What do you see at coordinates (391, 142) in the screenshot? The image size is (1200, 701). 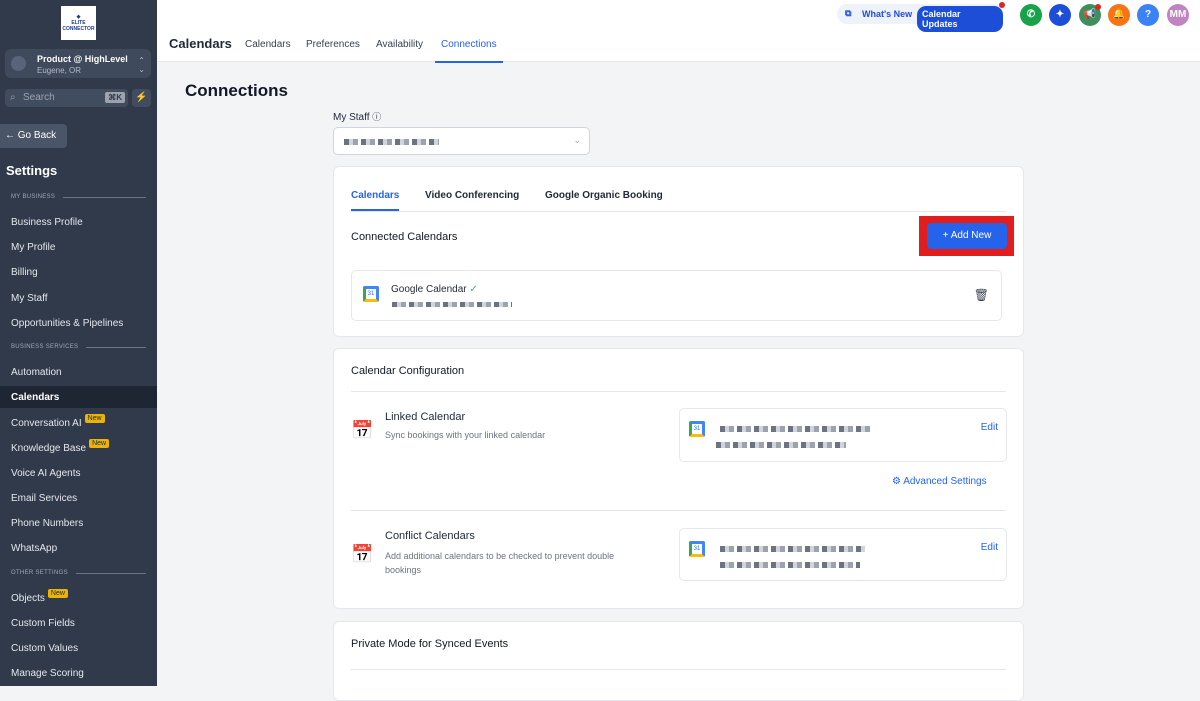 I see `redacted-staff-name` at bounding box center [391, 142].